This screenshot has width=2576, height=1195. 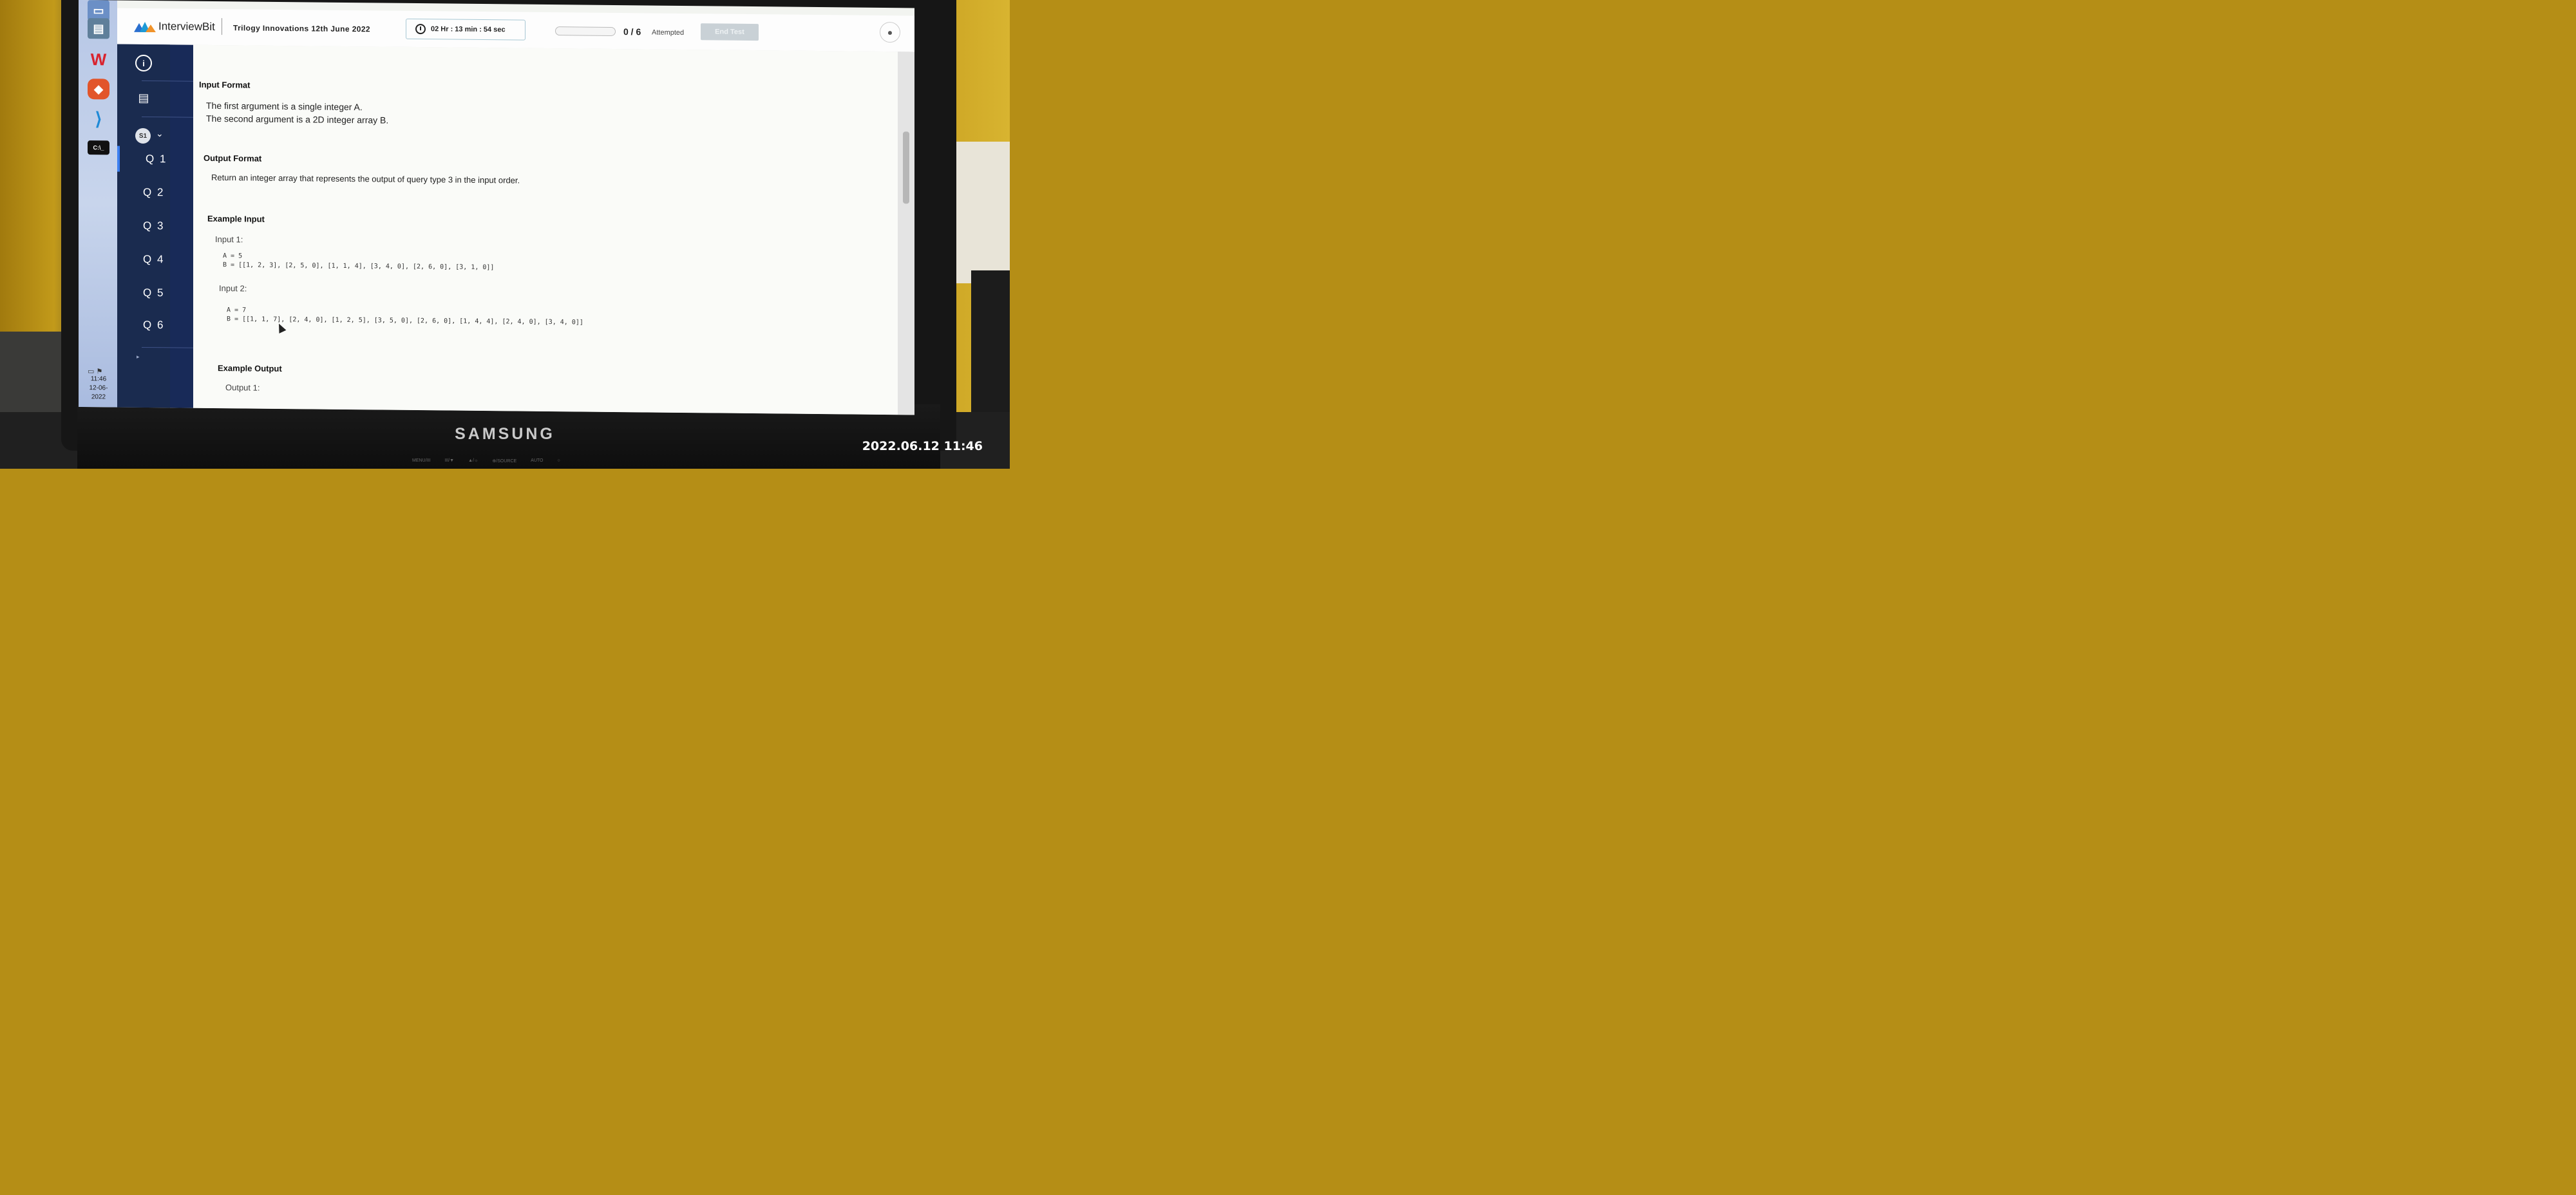 What do you see at coordinates (906, 167) in the screenshot?
I see `scrollbar-thumb` at bounding box center [906, 167].